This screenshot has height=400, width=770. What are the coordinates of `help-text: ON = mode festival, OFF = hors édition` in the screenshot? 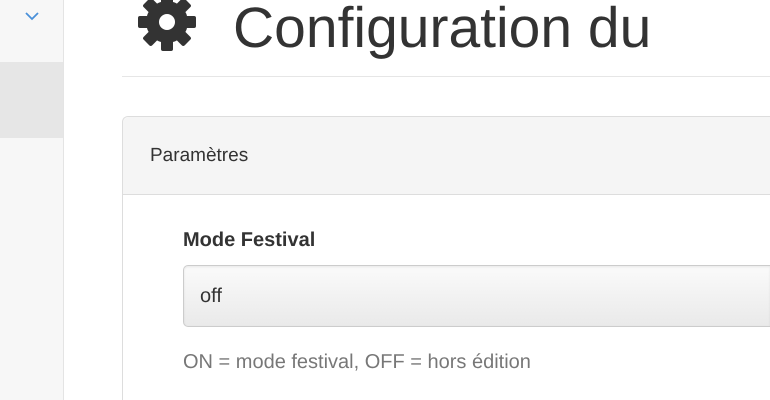 It's located at (357, 362).